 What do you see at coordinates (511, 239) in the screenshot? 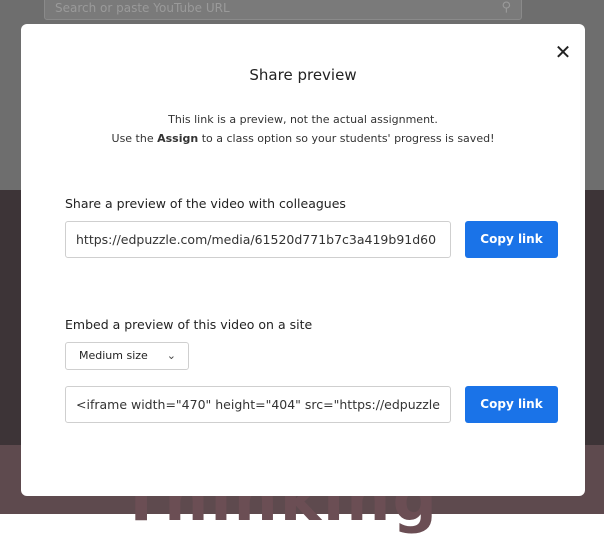
I see `copy-share-link-button: Copy link` at bounding box center [511, 239].